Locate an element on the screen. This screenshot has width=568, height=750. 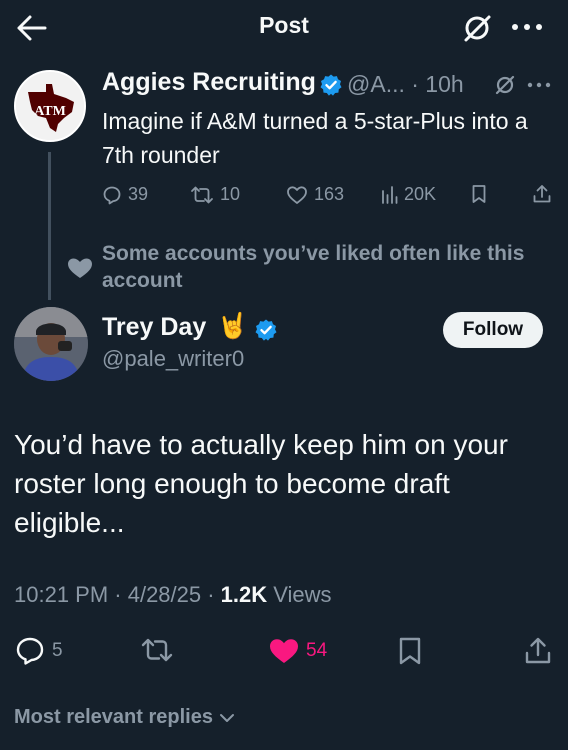
reply-count: 39 is located at coordinates (138, 194).